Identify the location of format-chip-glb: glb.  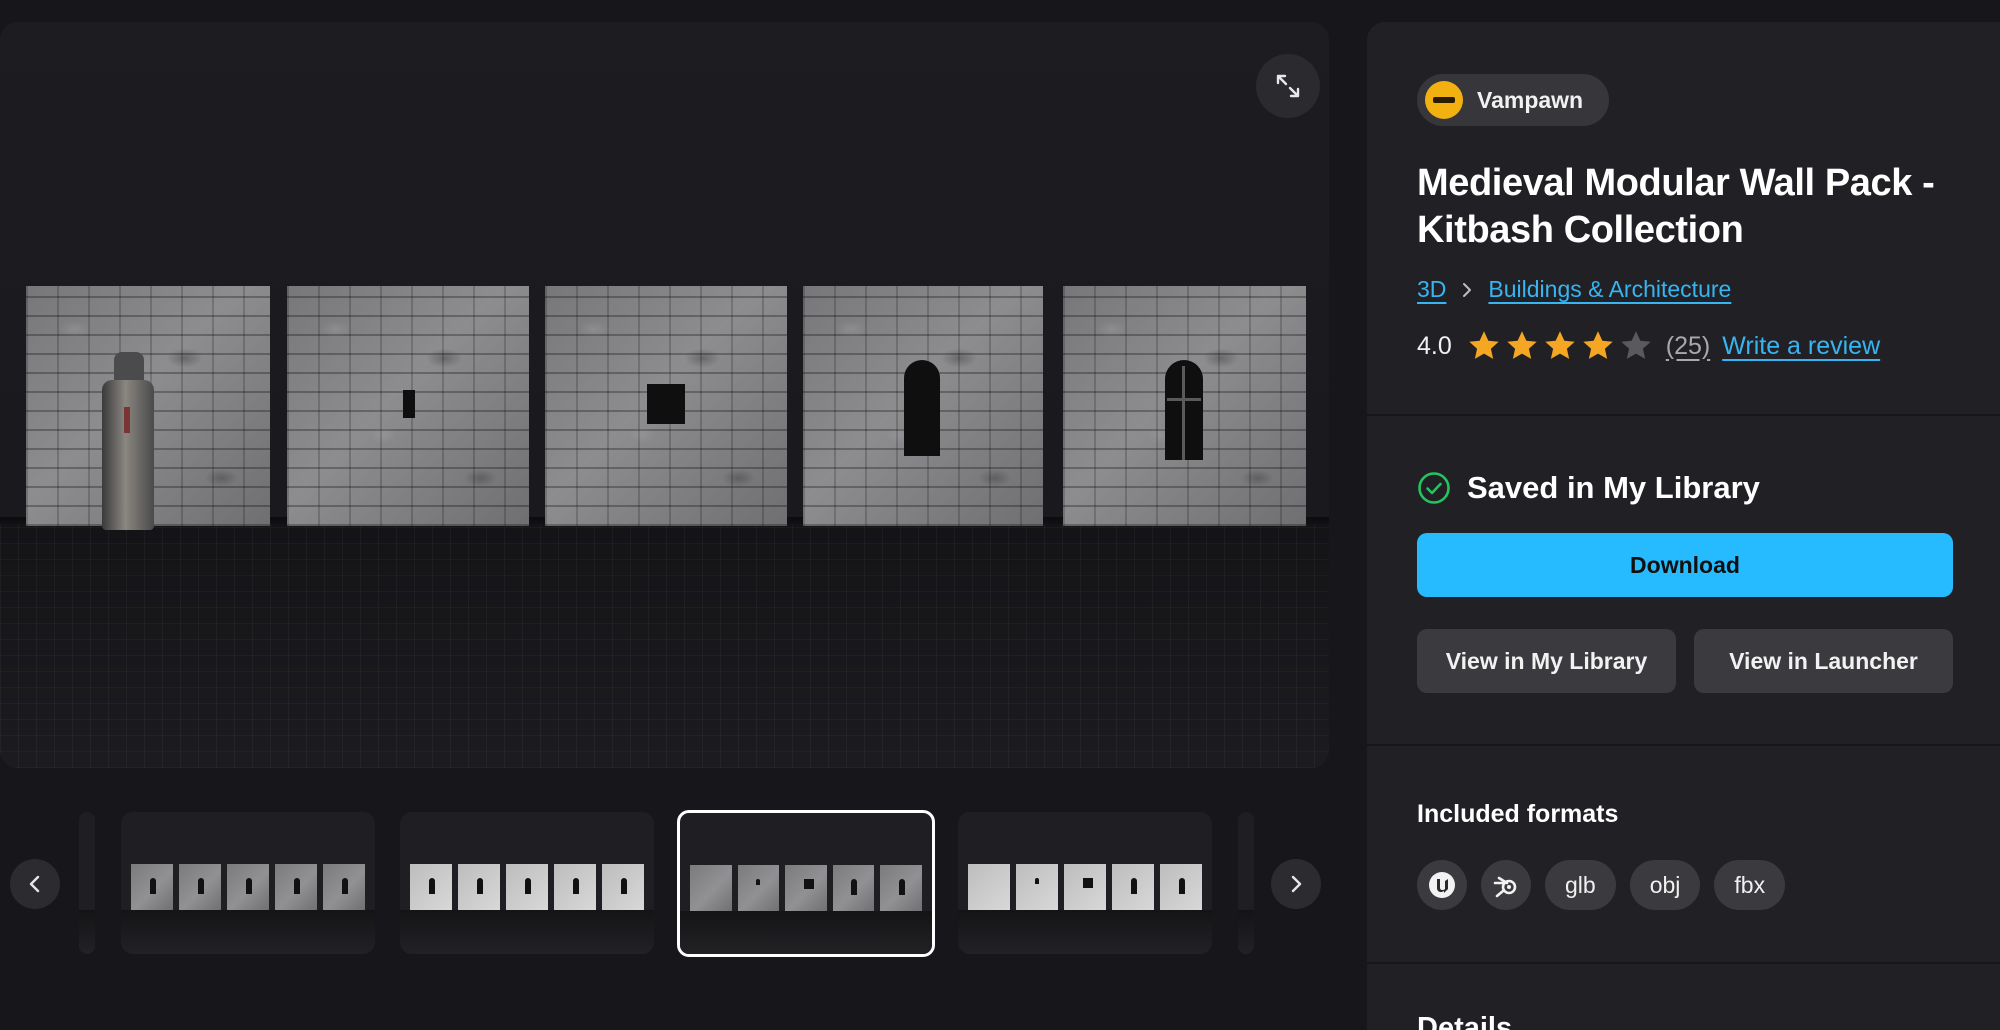
(1580, 885).